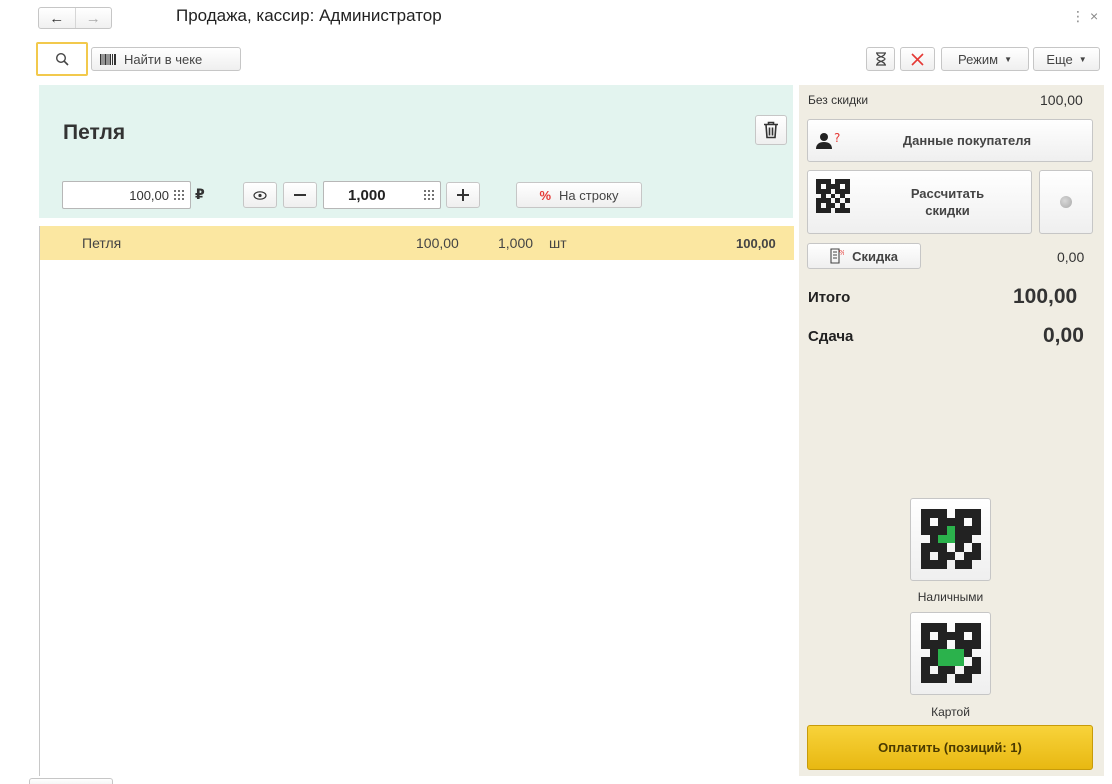 Image resolution: width=1112 pixels, height=784 pixels. What do you see at coordinates (978, 59) in the screenshot?
I see `mode-label: Режим` at bounding box center [978, 59].